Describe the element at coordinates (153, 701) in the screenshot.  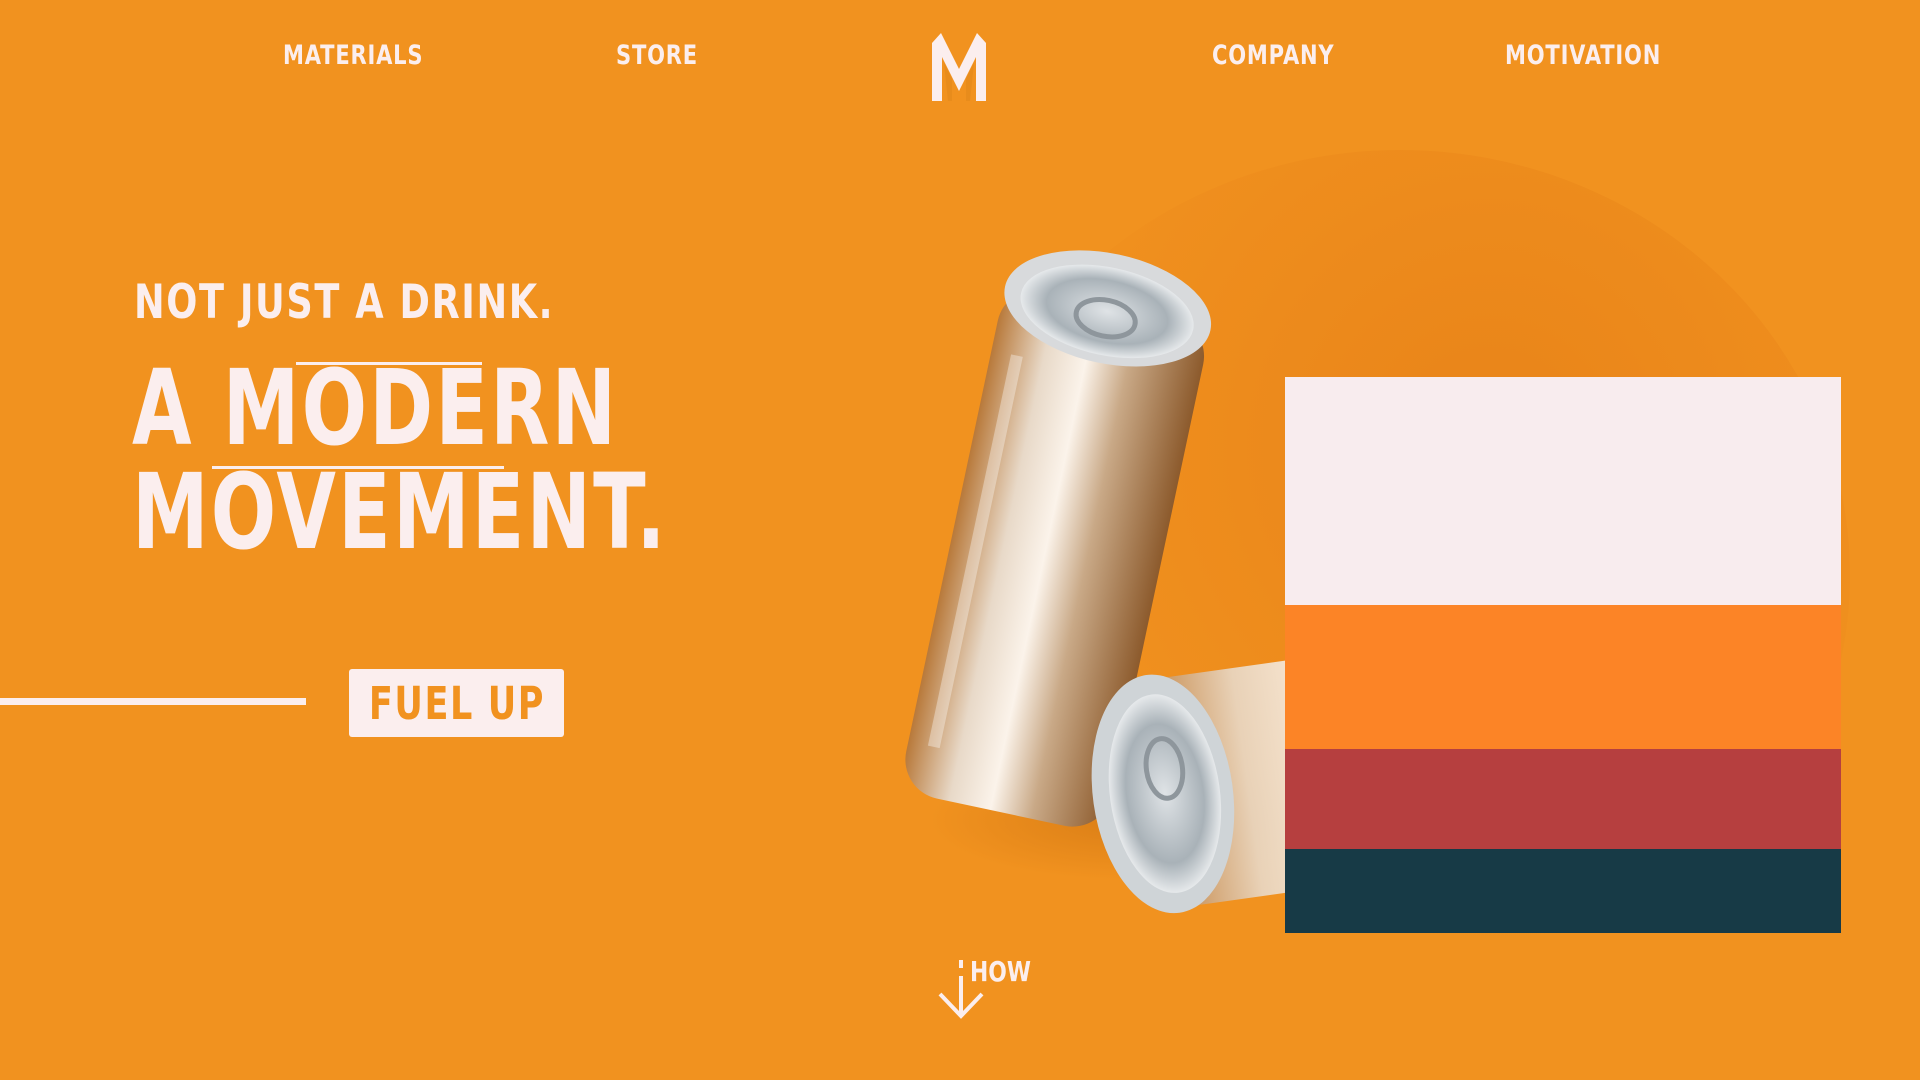
I see `cta-decorative-line` at that location.